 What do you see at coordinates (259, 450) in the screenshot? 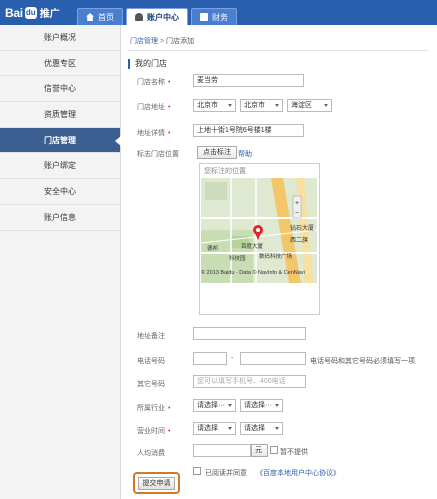
I see `currency-unit: 元` at bounding box center [259, 450].